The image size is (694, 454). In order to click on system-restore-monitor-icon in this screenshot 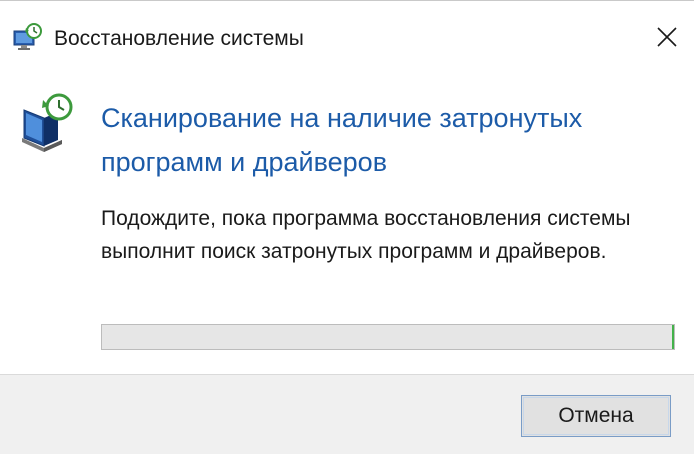, I will do `click(46, 122)`.